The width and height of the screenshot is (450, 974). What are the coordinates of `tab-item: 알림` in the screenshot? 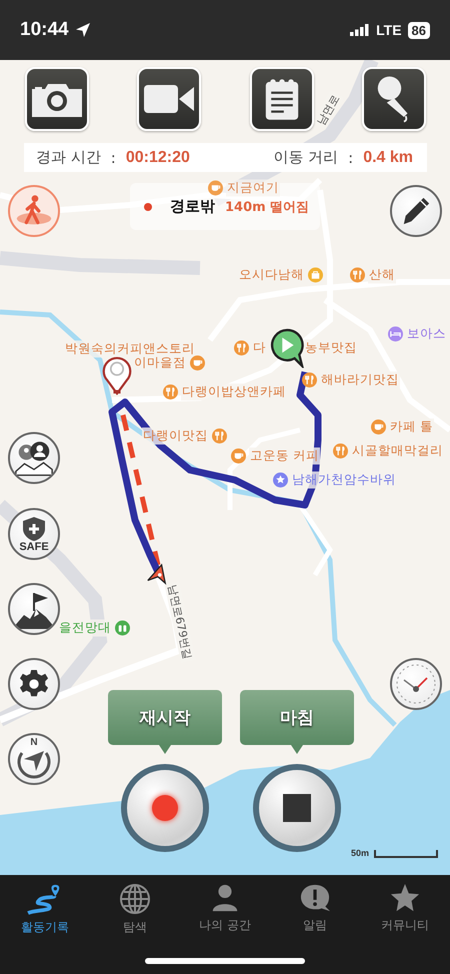 It's located at (315, 915).